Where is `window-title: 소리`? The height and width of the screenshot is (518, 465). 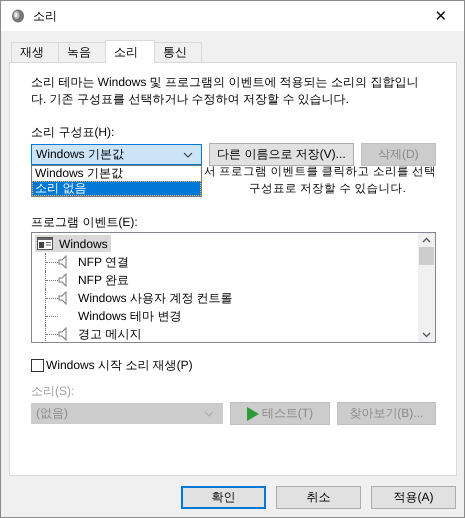 window-title: 소리 is located at coordinates (45, 16).